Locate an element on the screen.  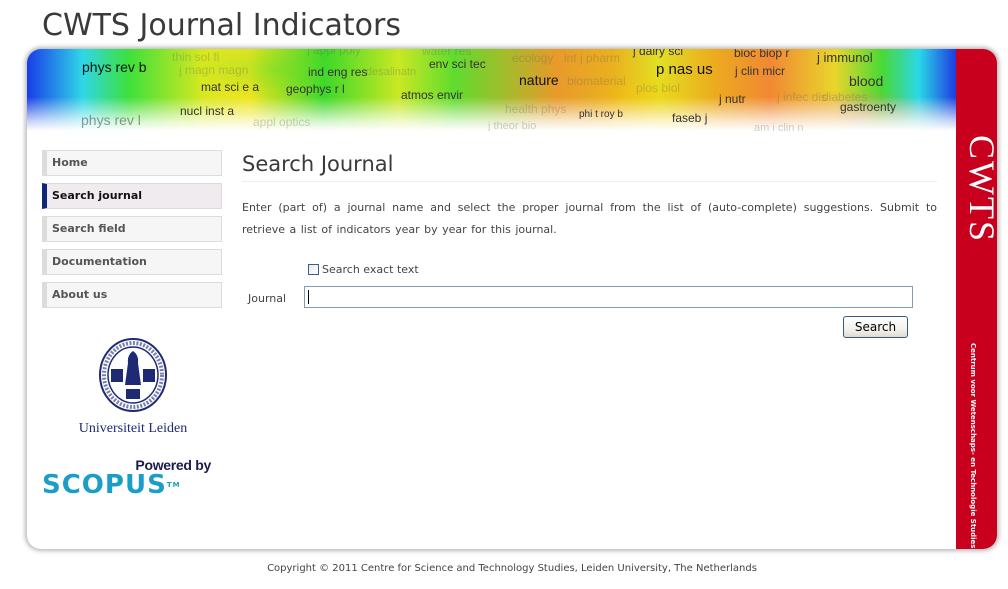
banner-word: geophys r l is located at coordinates (315, 89).